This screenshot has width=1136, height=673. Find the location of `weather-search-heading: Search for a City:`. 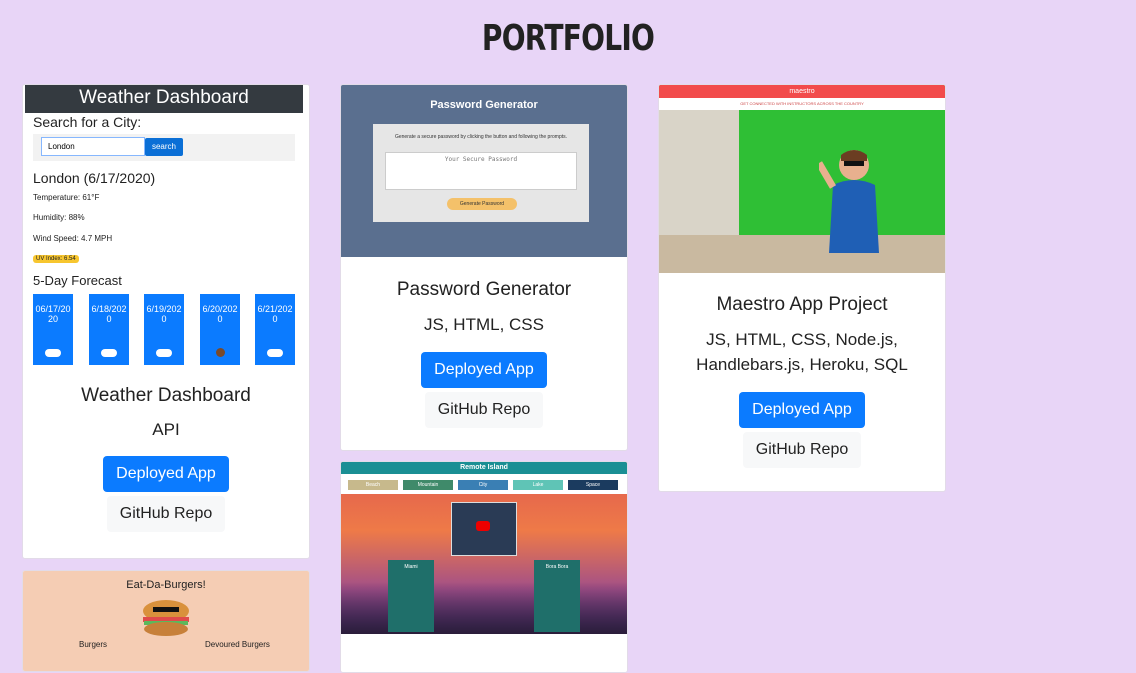

weather-search-heading: Search for a City: is located at coordinates (87, 122).